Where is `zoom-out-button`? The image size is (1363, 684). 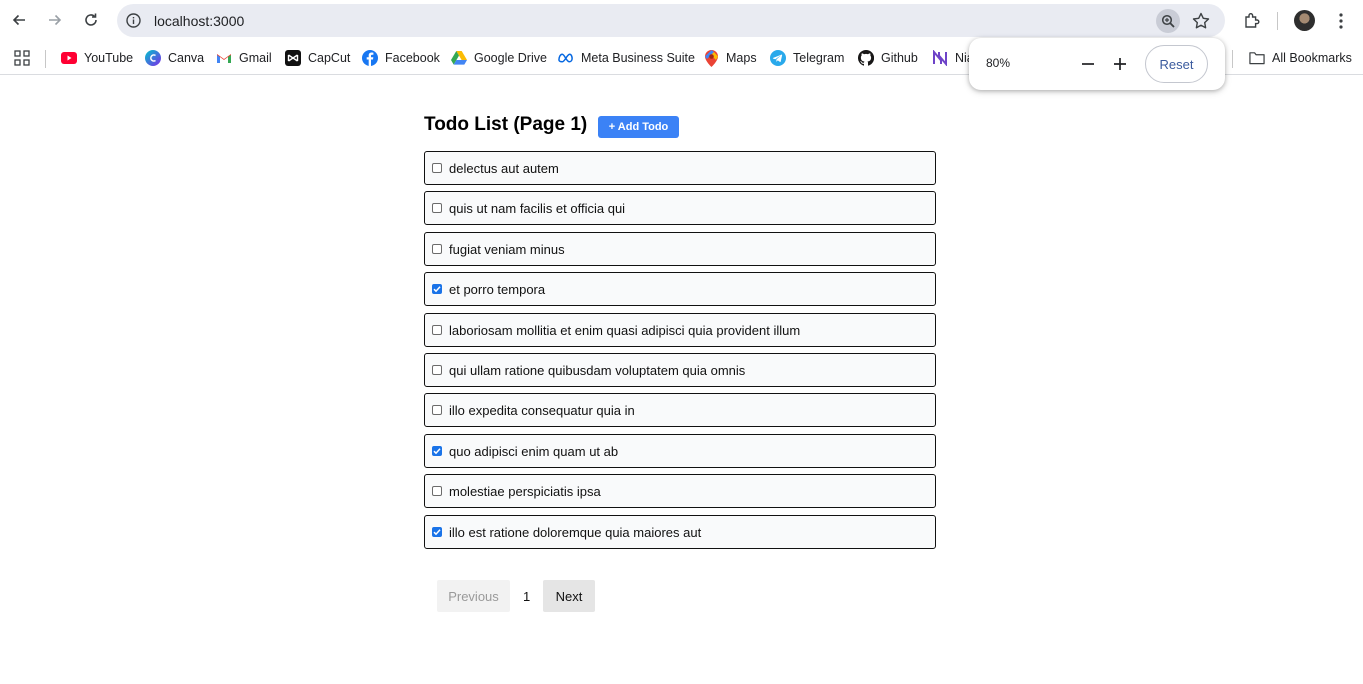 zoom-out-button is located at coordinates (1088, 64).